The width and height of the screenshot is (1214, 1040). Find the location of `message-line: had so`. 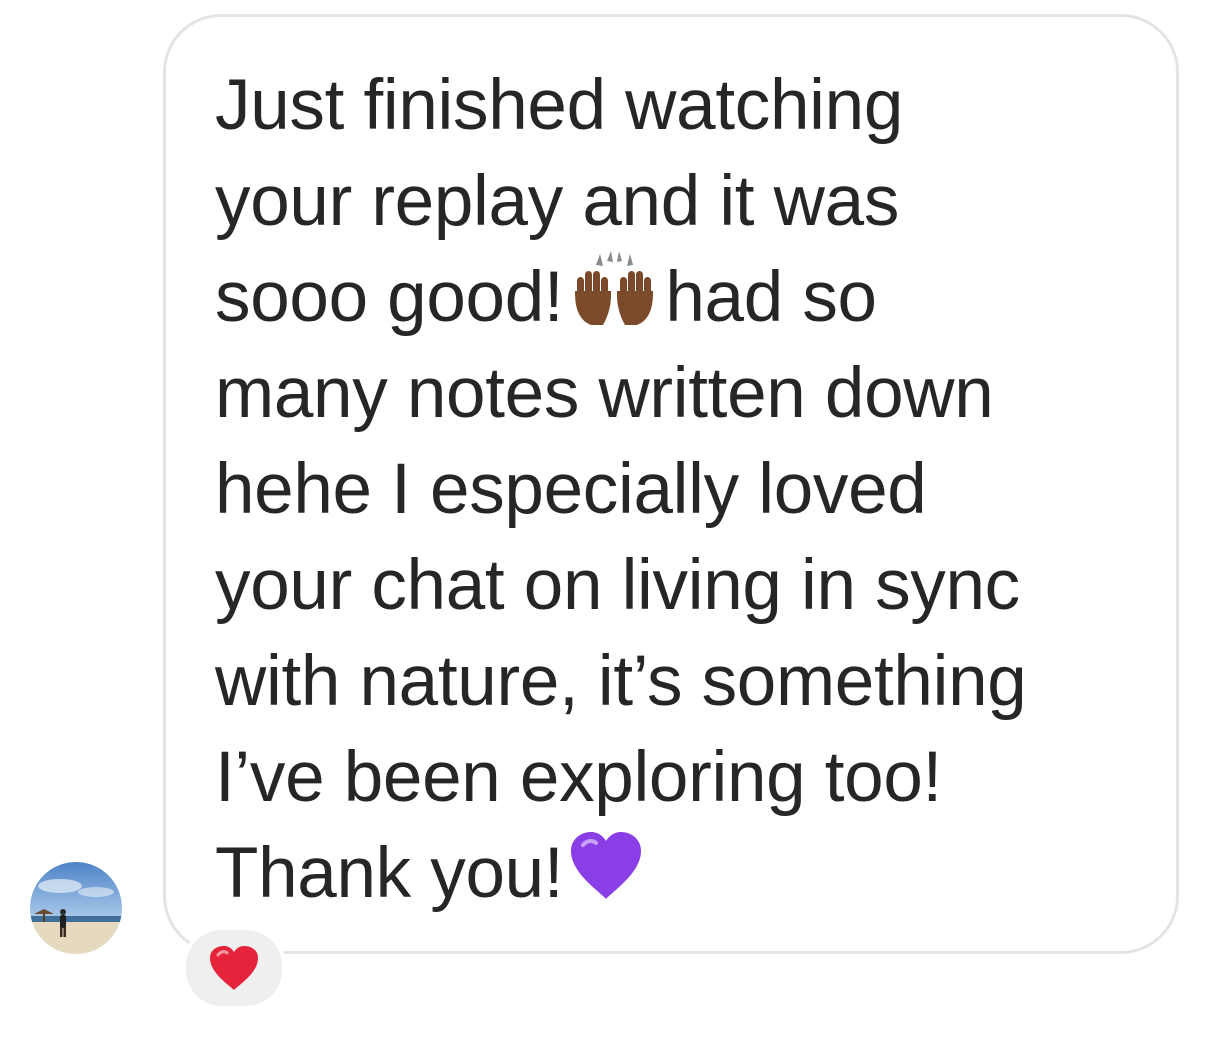

message-line: had so is located at coordinates (771, 297).